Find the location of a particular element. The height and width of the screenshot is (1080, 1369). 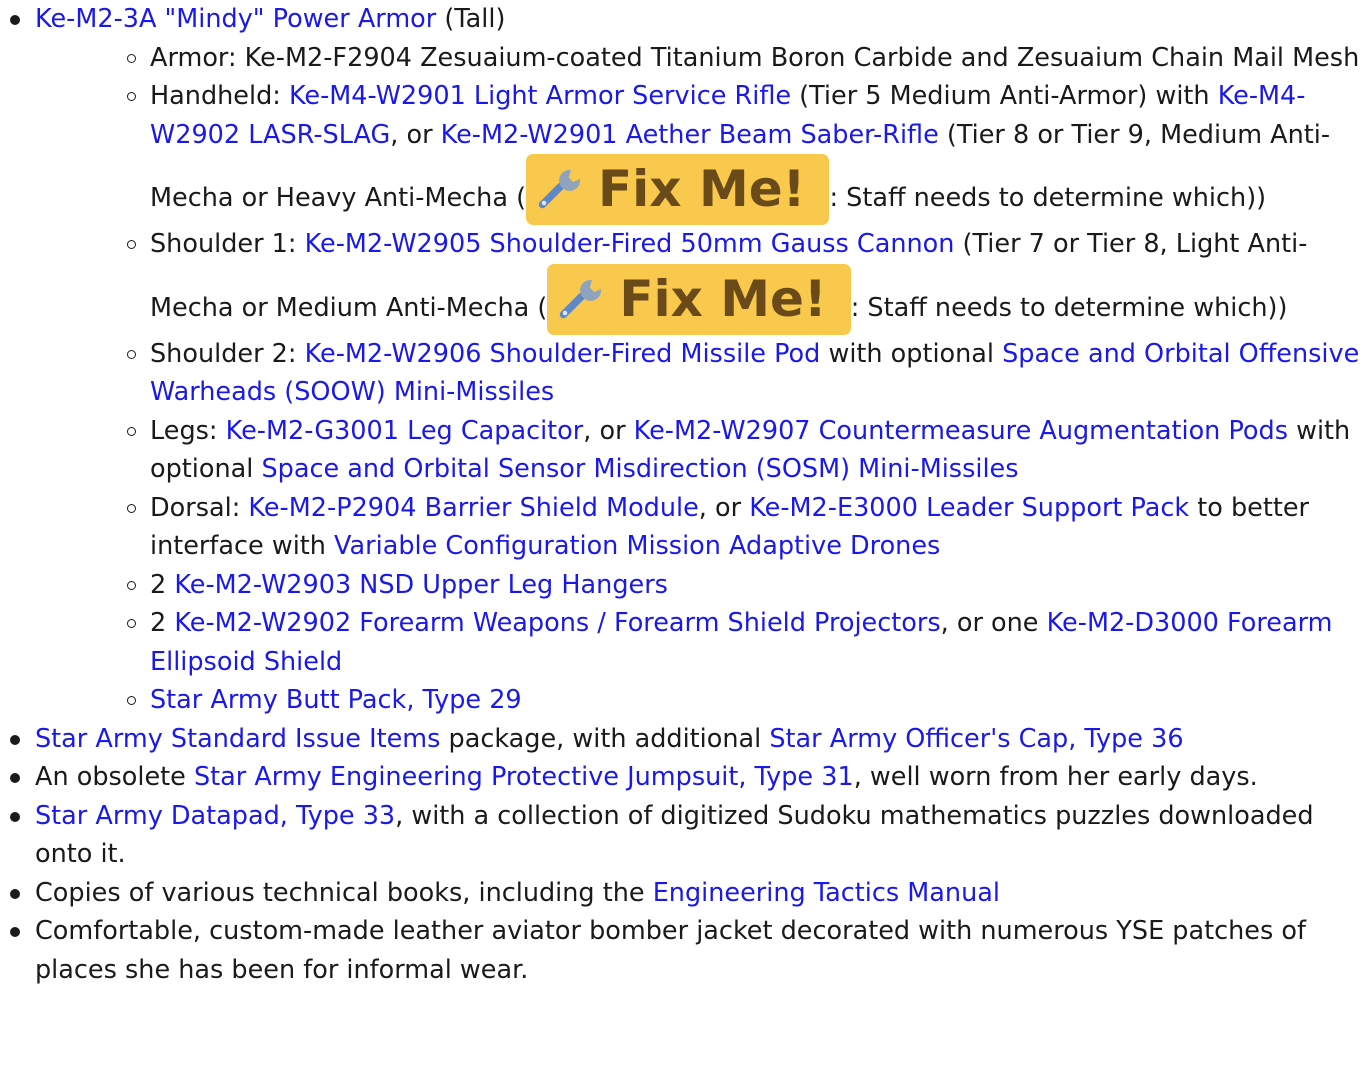

dorsal-mid1: , or is located at coordinates (724, 507).